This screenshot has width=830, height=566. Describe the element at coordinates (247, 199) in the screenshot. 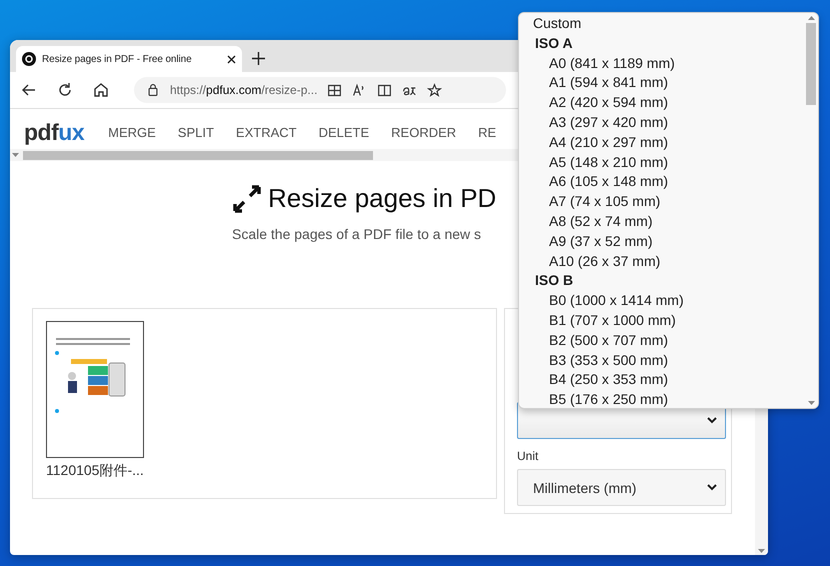

I see `resize-arrows-icon` at that location.